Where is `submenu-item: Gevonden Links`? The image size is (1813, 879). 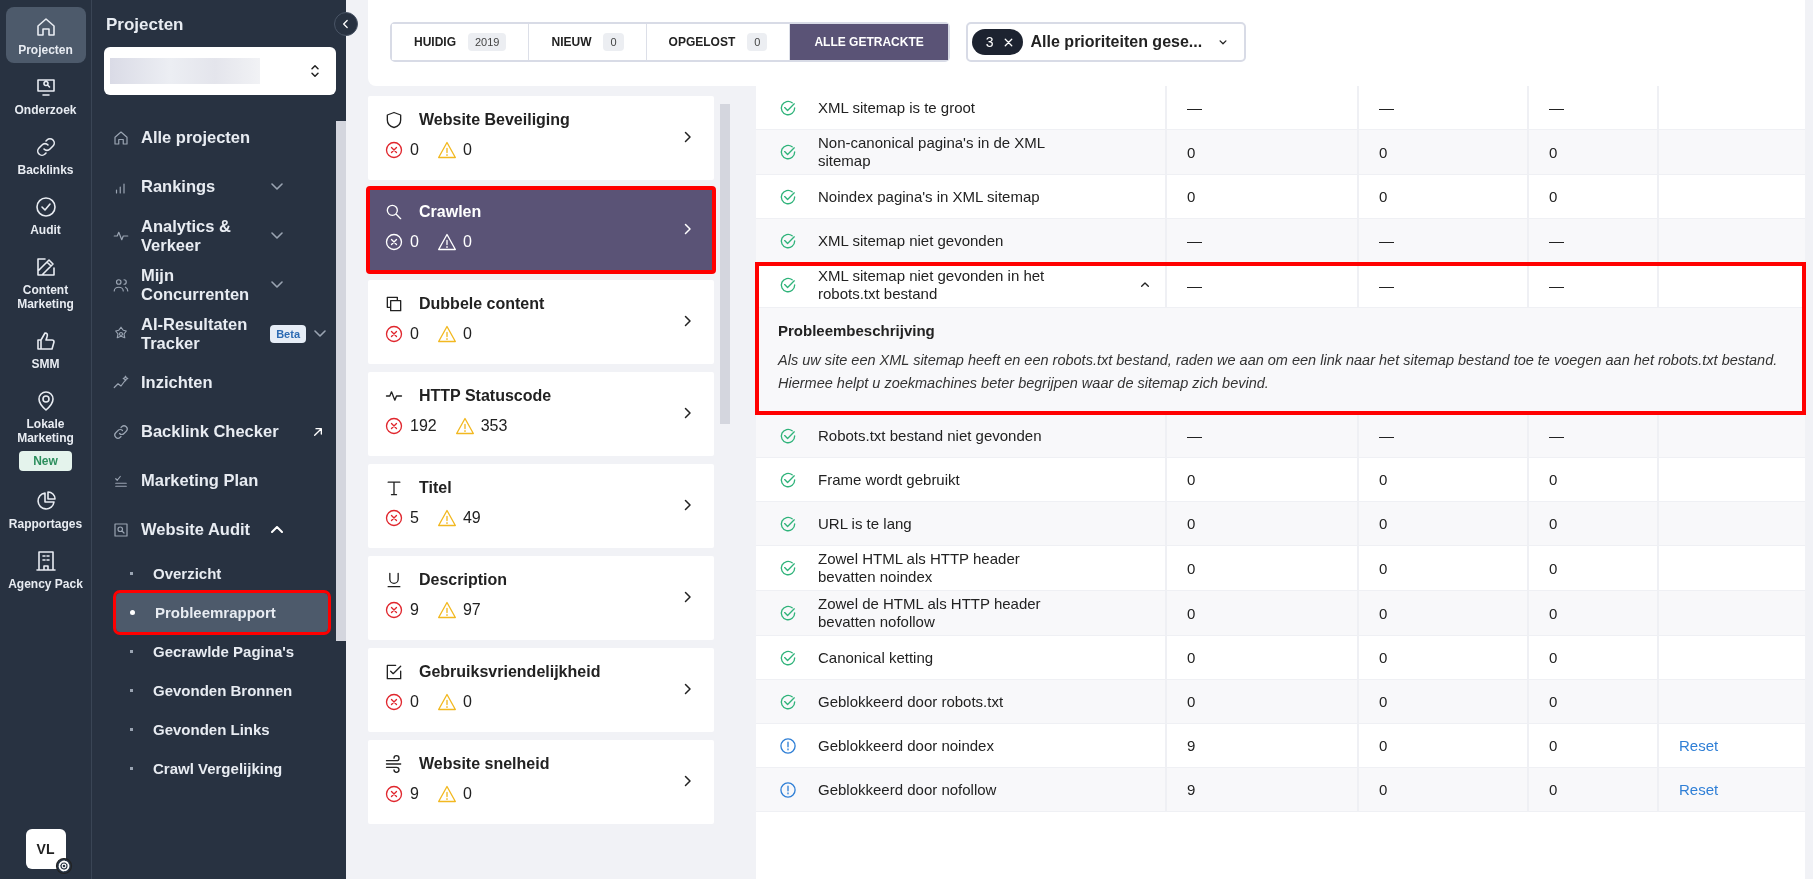
submenu-item: Gevonden Links is located at coordinates (222, 729).